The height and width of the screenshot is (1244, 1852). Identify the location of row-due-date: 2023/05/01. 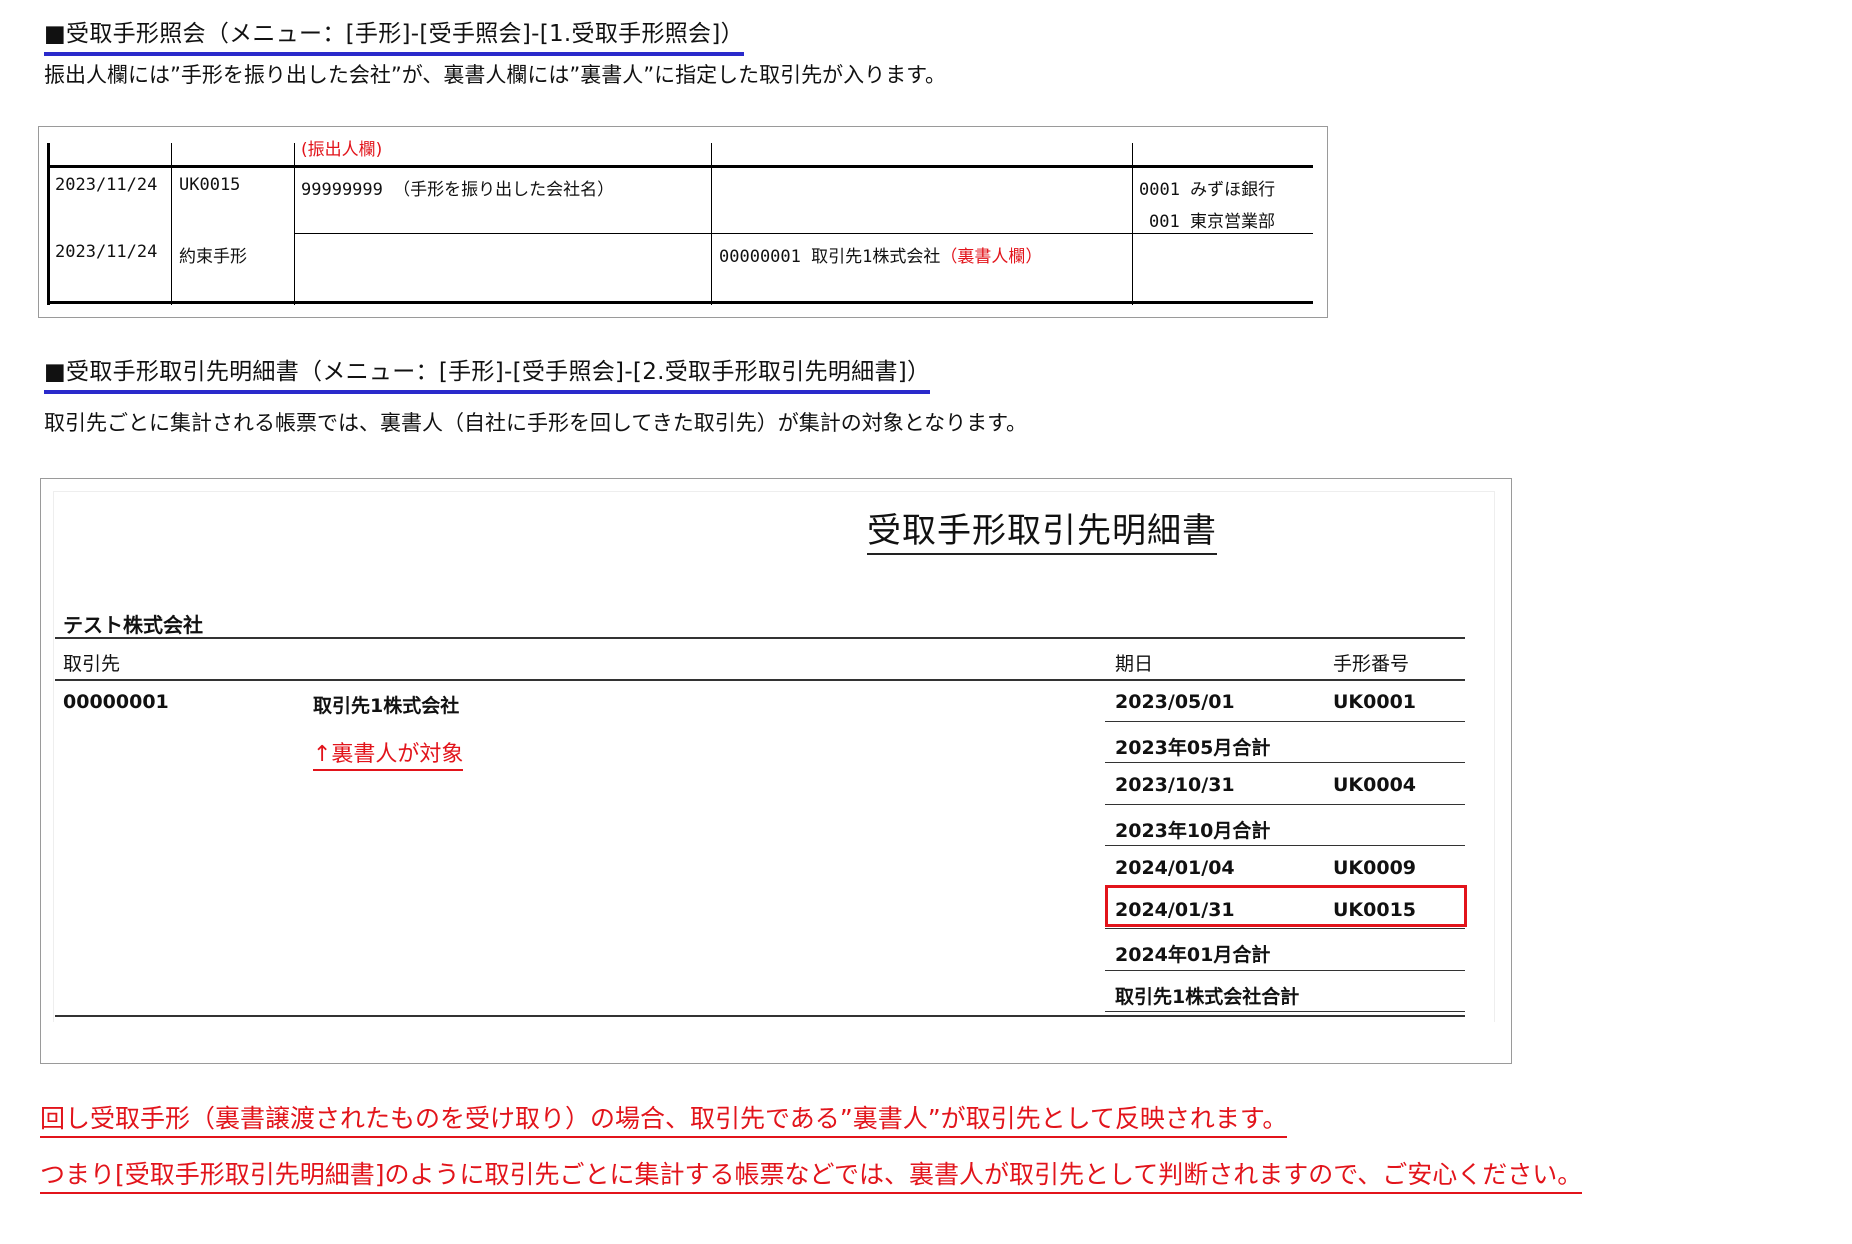
(1175, 702).